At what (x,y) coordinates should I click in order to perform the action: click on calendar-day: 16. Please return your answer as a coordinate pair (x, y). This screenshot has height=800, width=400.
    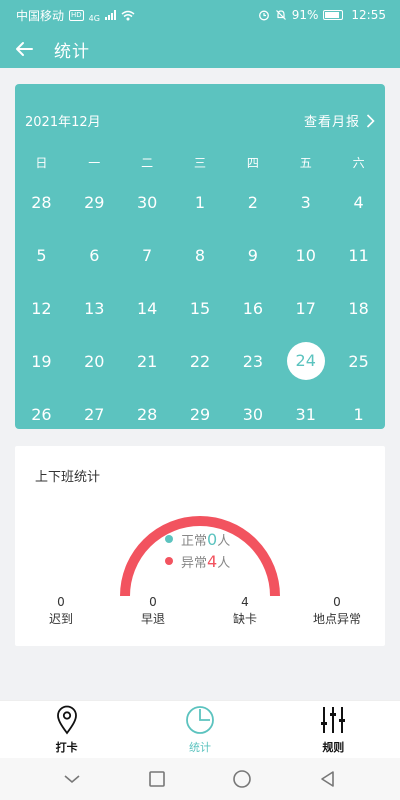
    Looking at the image, I should click on (252, 320).